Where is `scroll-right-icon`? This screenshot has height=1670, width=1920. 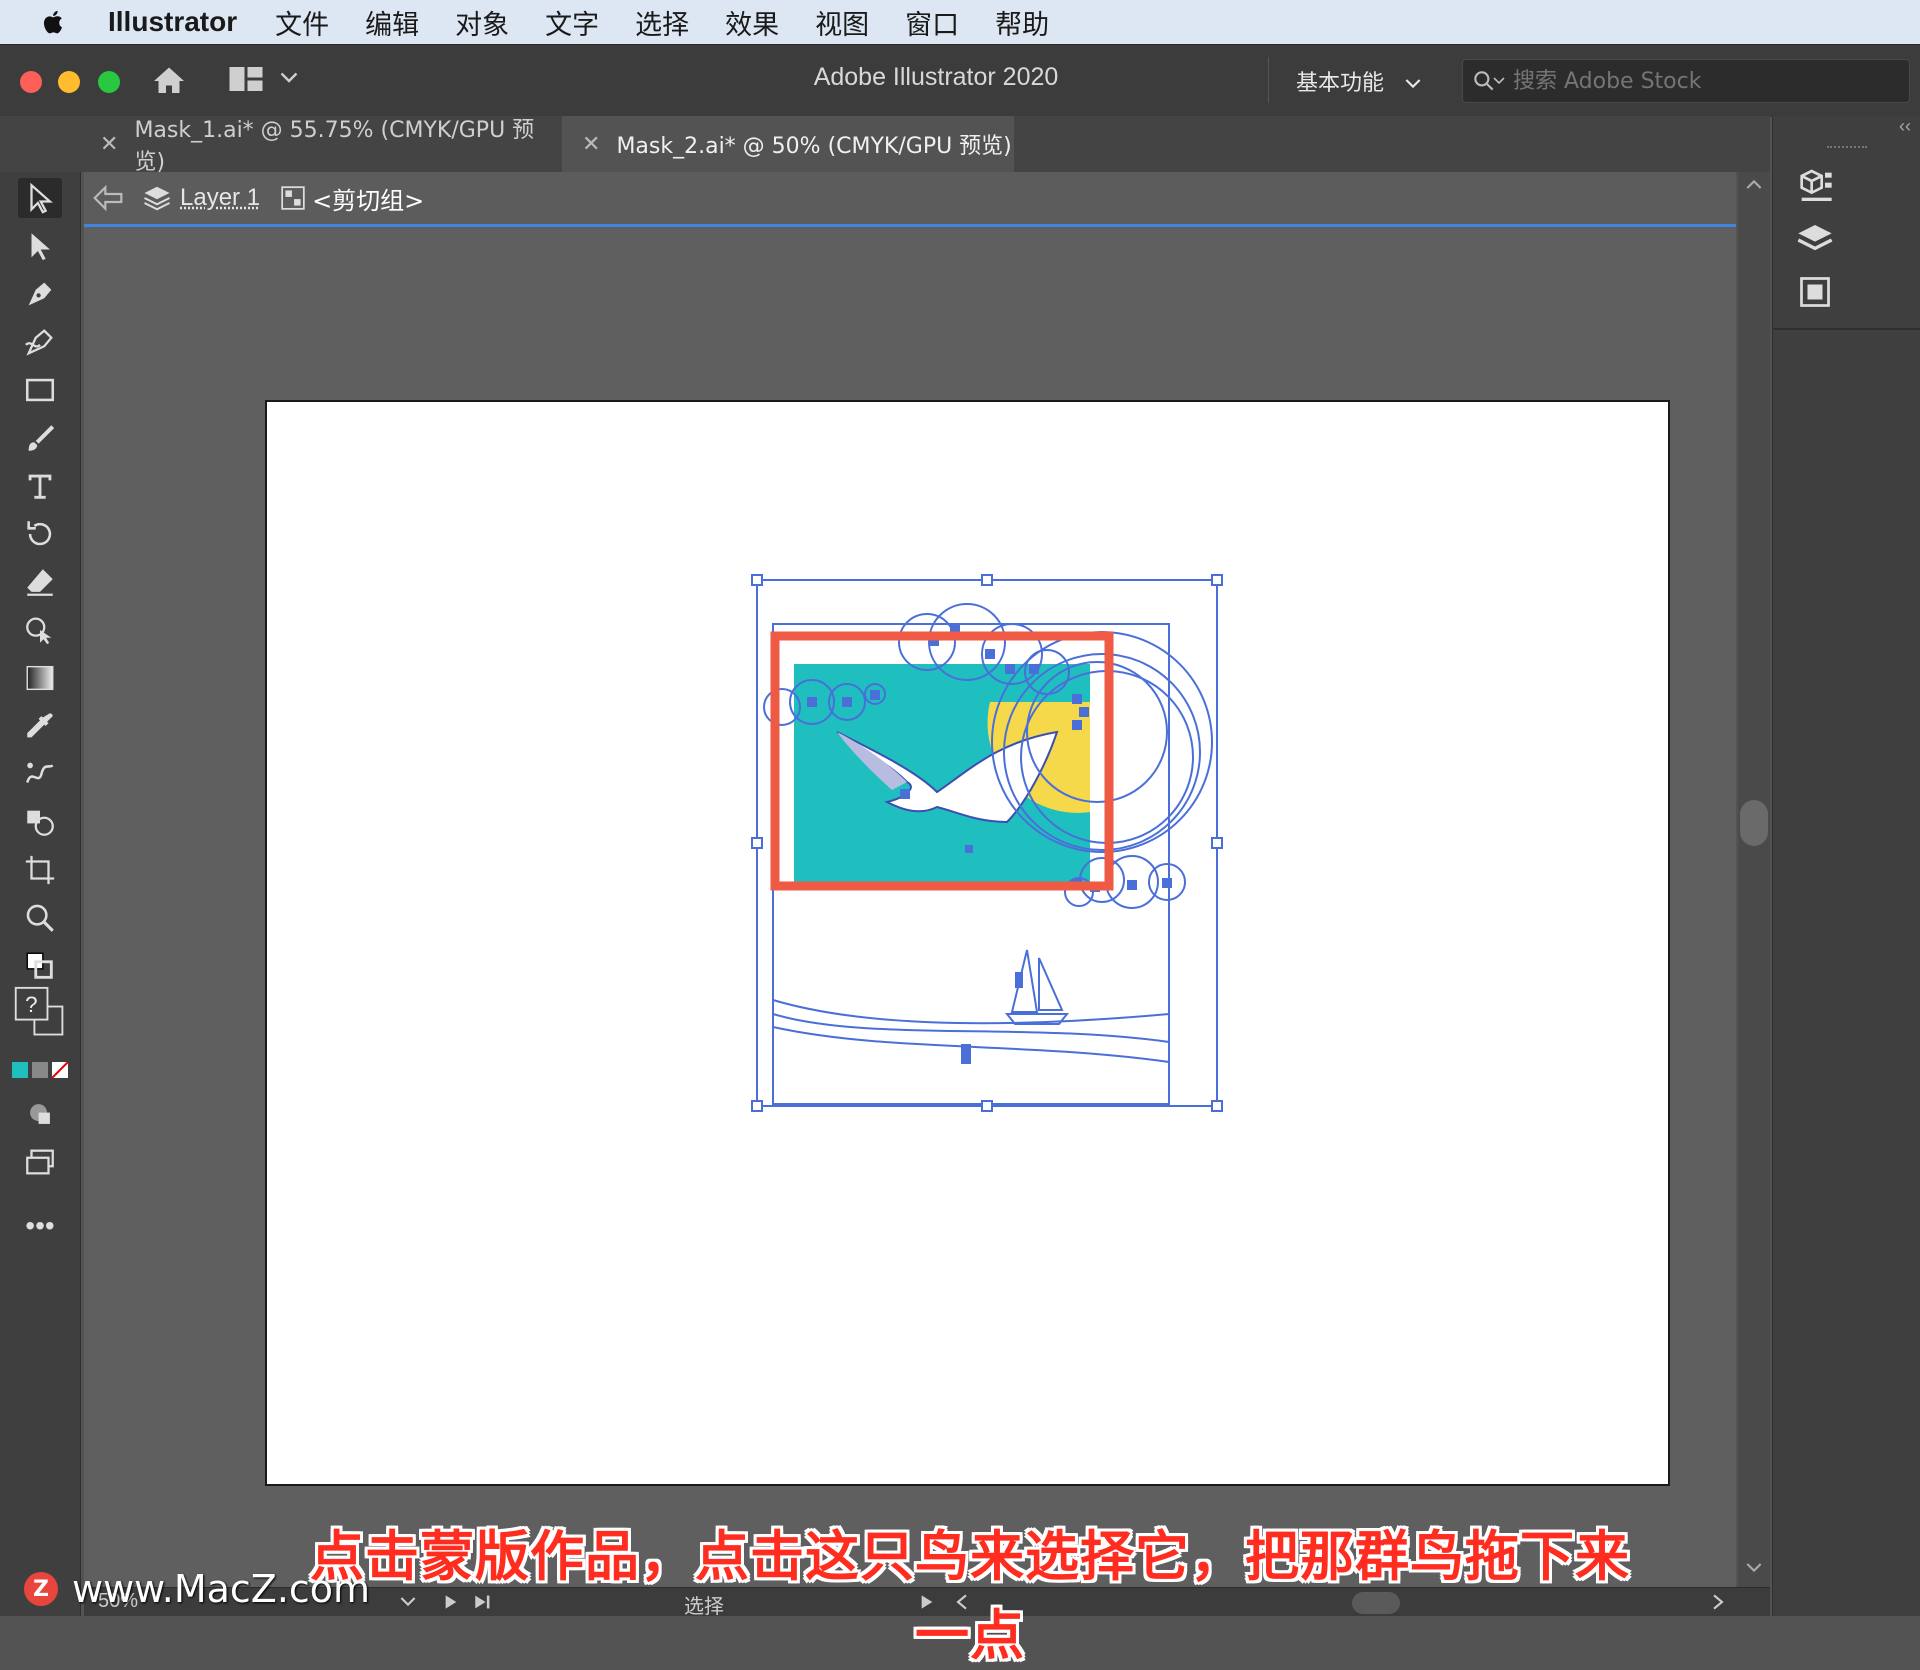
scroll-right-icon is located at coordinates (1718, 1602).